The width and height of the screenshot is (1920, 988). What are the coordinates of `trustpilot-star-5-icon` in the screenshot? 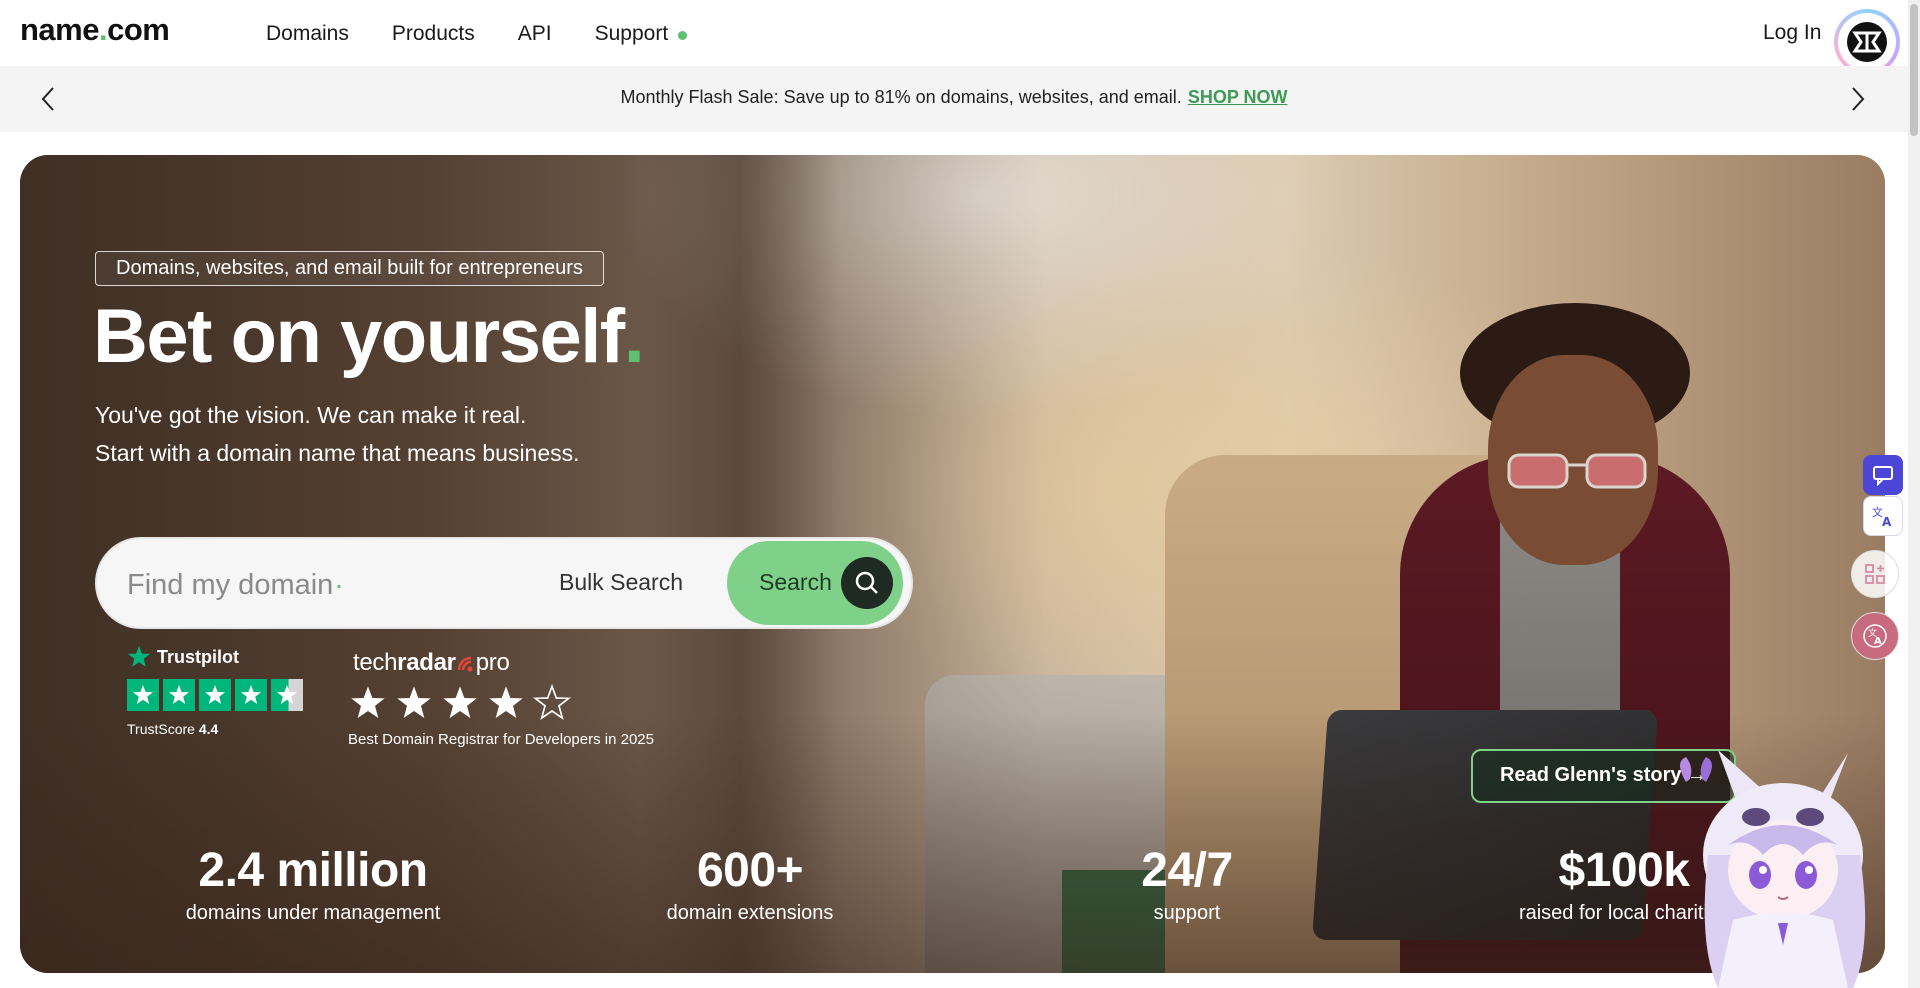 It's located at (287, 695).